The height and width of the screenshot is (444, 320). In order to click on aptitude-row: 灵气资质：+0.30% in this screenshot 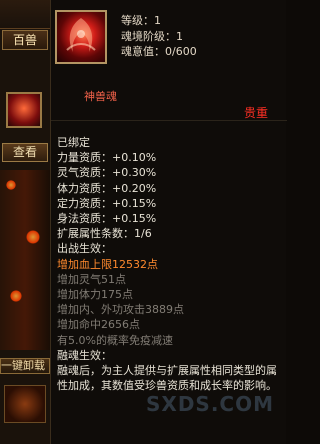, I will do `click(107, 173)`.